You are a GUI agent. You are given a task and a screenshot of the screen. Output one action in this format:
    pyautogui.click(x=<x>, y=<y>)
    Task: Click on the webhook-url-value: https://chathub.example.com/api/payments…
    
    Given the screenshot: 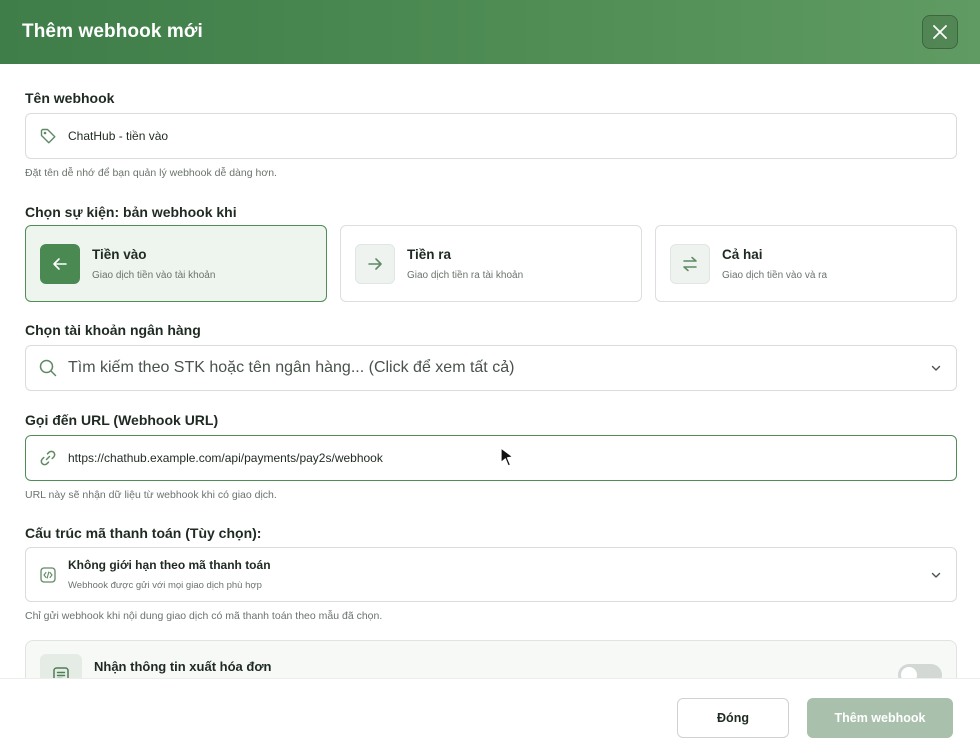 What is the action you would take?
    pyautogui.click(x=225, y=458)
    